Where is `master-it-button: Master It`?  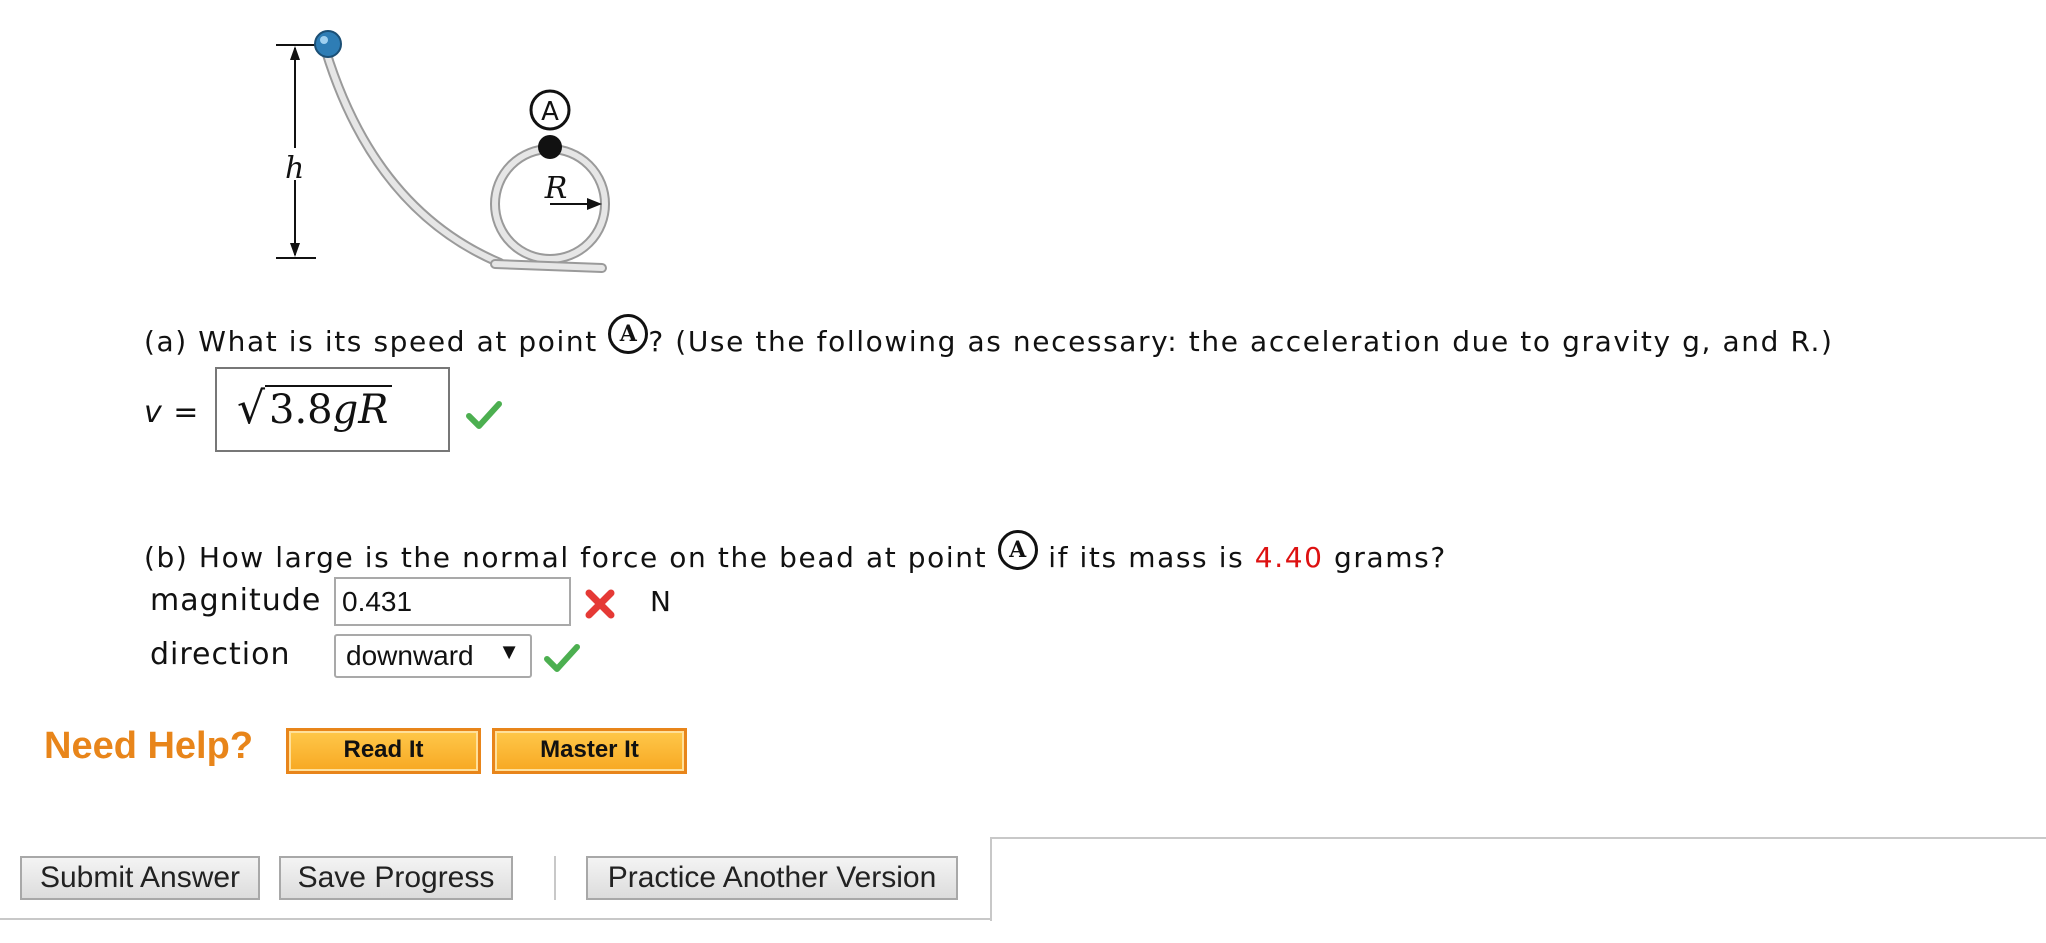
master-it-button: Master It is located at coordinates (589, 751).